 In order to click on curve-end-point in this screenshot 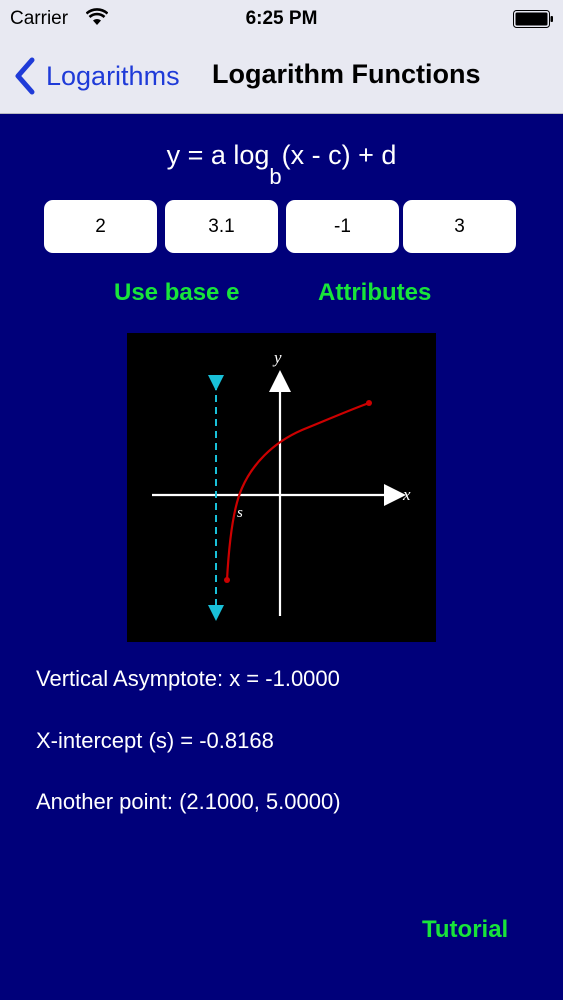, I will do `click(369, 403)`.